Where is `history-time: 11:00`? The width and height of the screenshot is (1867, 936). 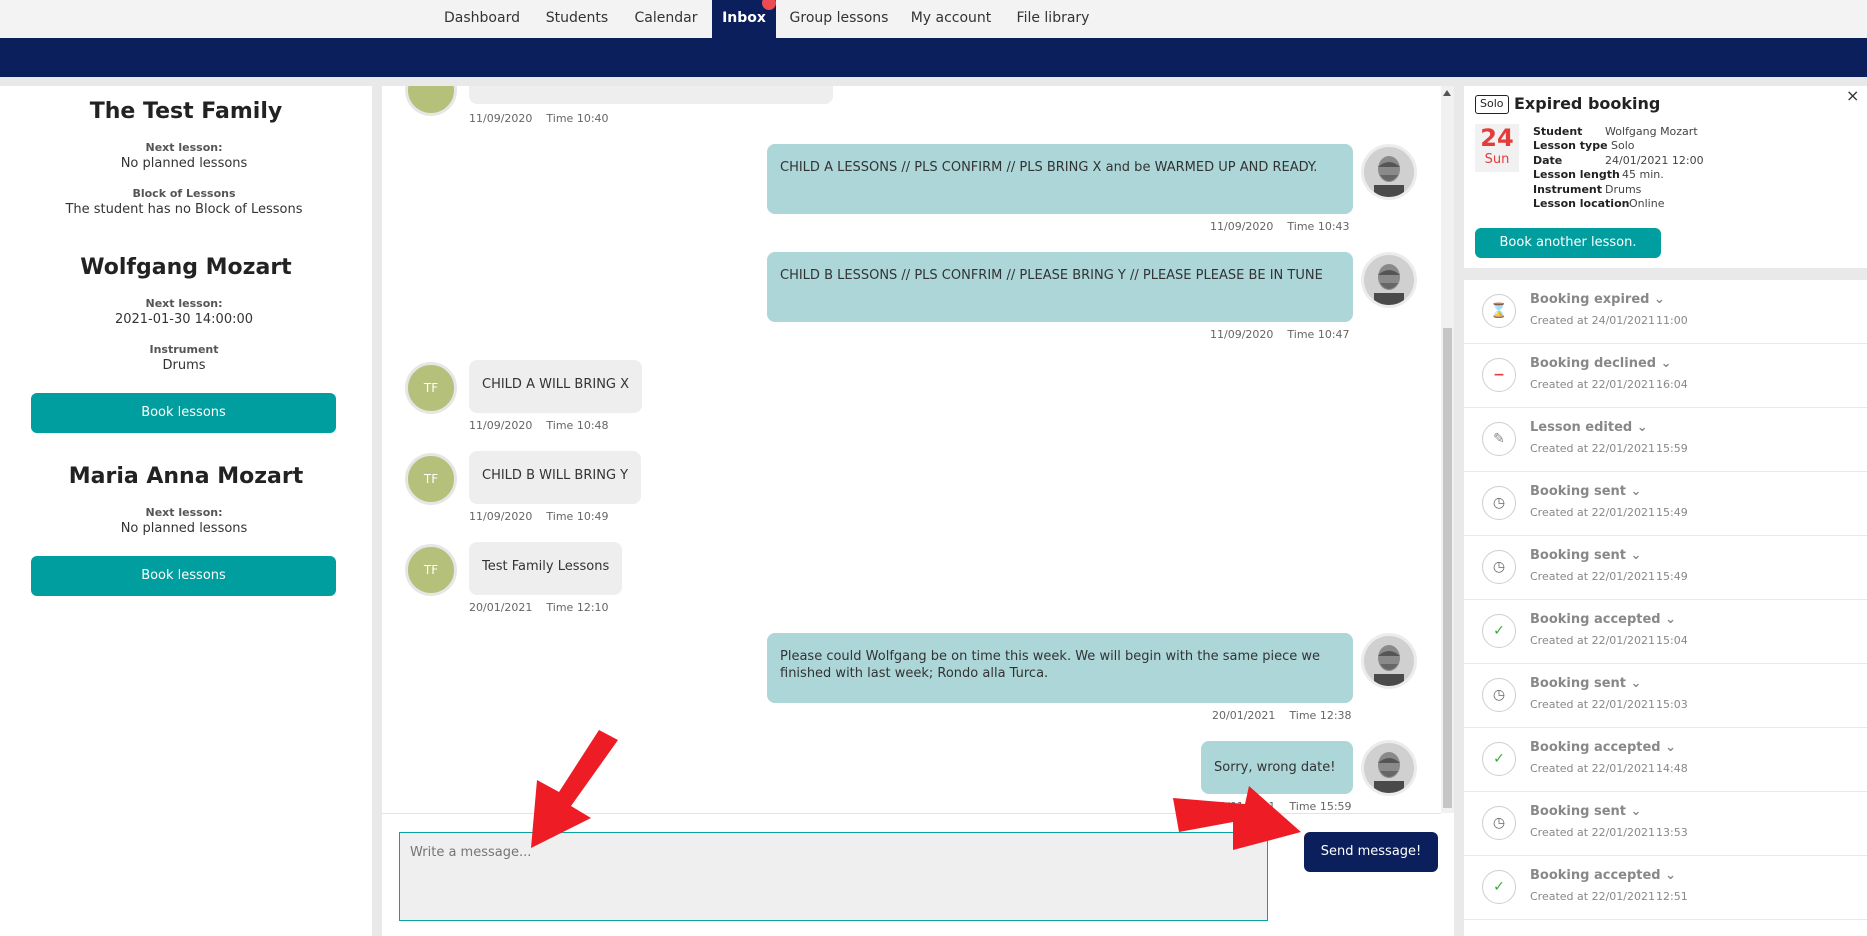
history-time: 11:00 is located at coordinates (1672, 320).